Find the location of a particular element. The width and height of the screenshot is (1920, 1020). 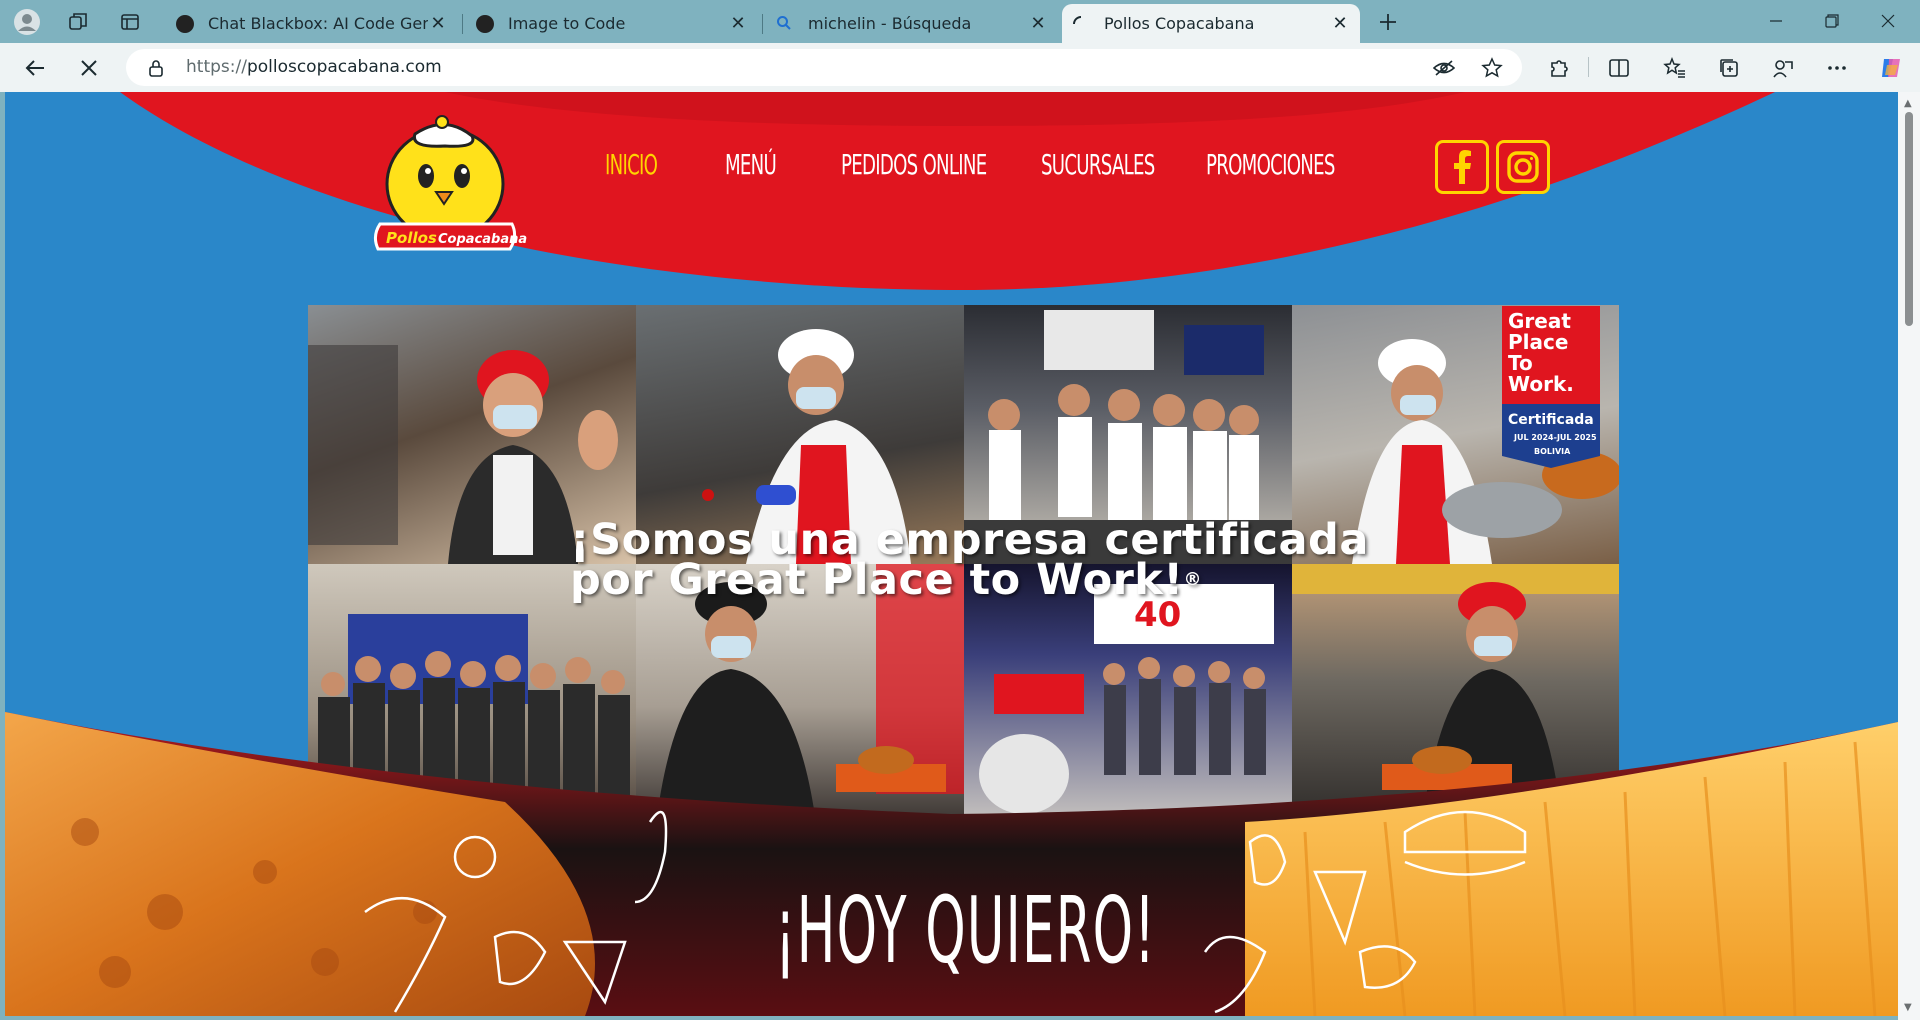

logo-text-pollos: Pollos is located at coordinates (411, 238).